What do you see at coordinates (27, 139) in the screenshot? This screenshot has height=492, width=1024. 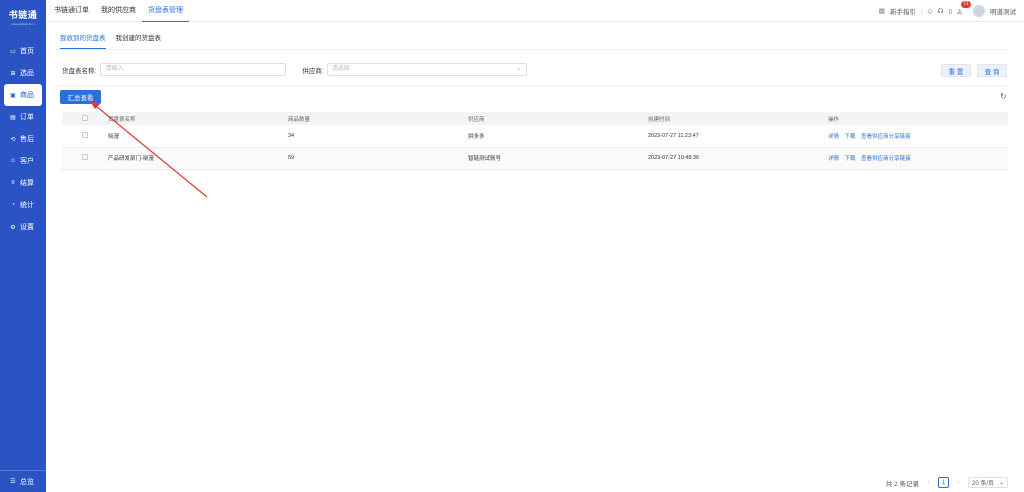 I see `sidebar-item-label: 售后` at bounding box center [27, 139].